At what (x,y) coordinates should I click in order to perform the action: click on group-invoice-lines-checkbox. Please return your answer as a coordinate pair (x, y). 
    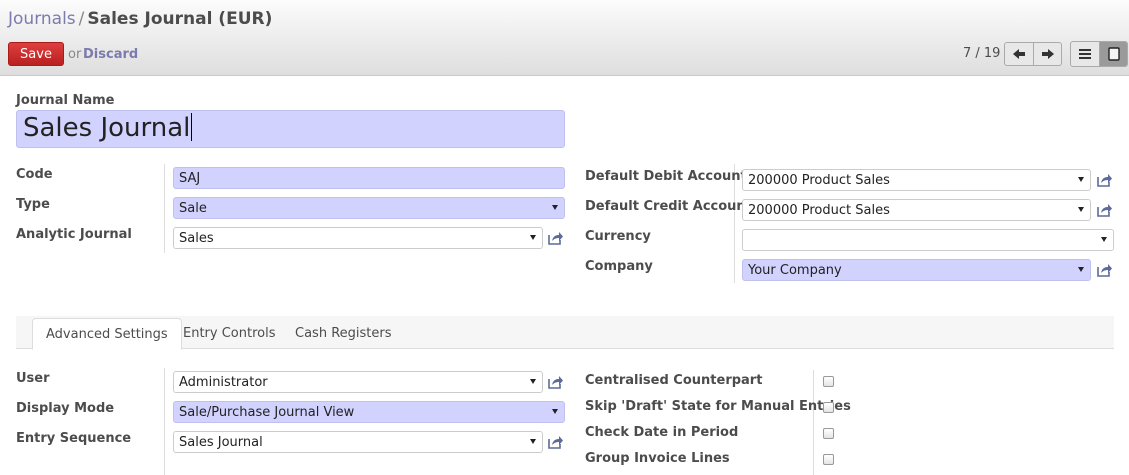
    Looking at the image, I should click on (828, 459).